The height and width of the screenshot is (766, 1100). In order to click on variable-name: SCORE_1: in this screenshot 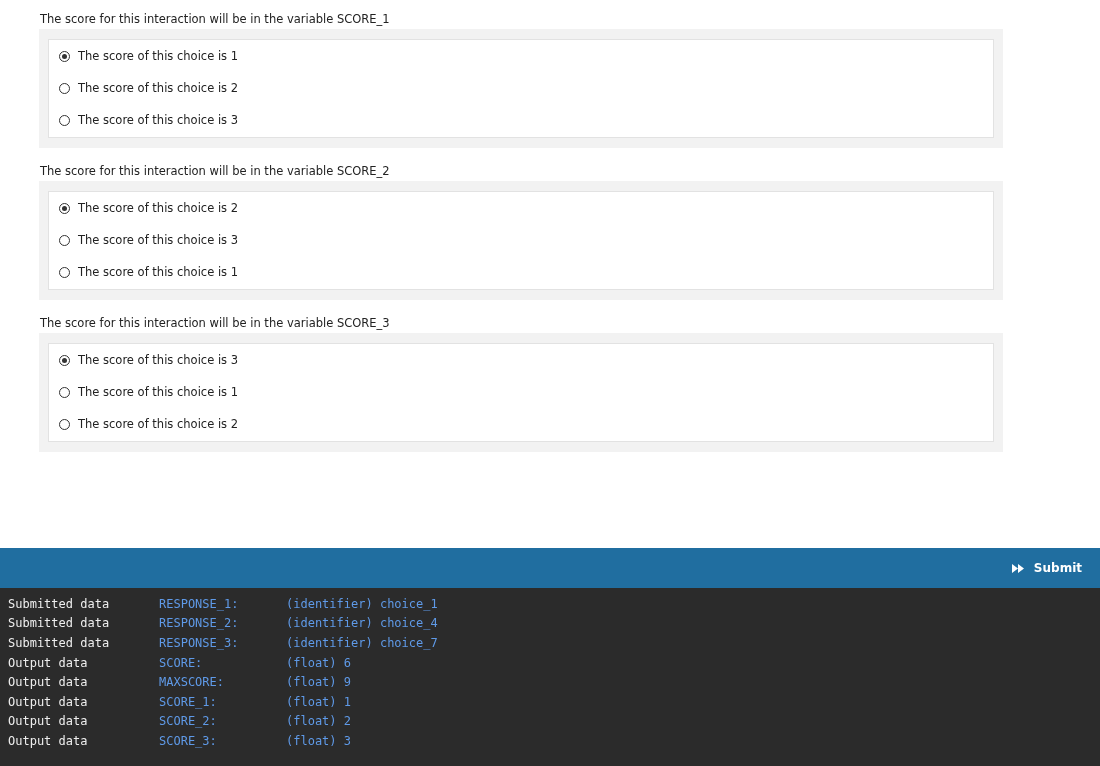, I will do `click(188, 701)`.